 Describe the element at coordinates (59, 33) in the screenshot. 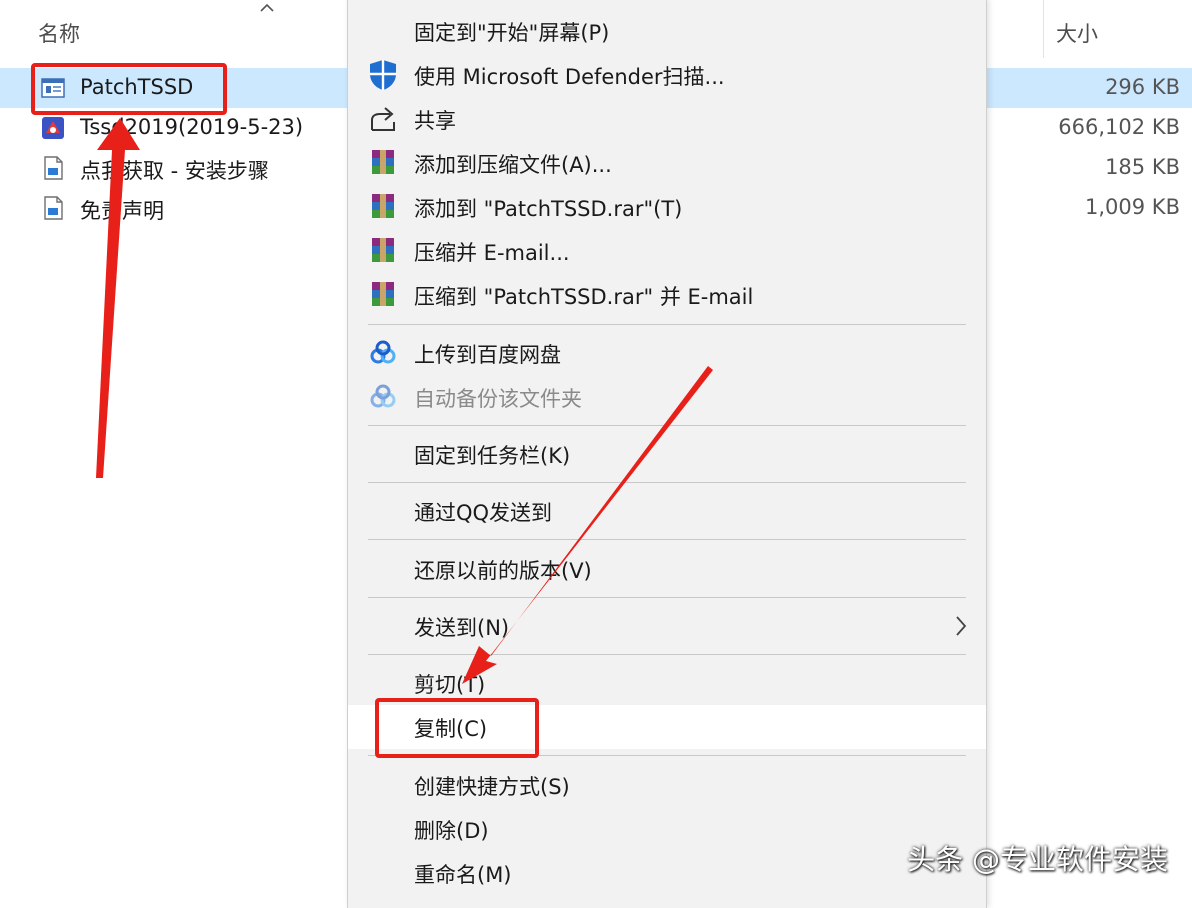

I see `column-header-name: 名称` at that location.